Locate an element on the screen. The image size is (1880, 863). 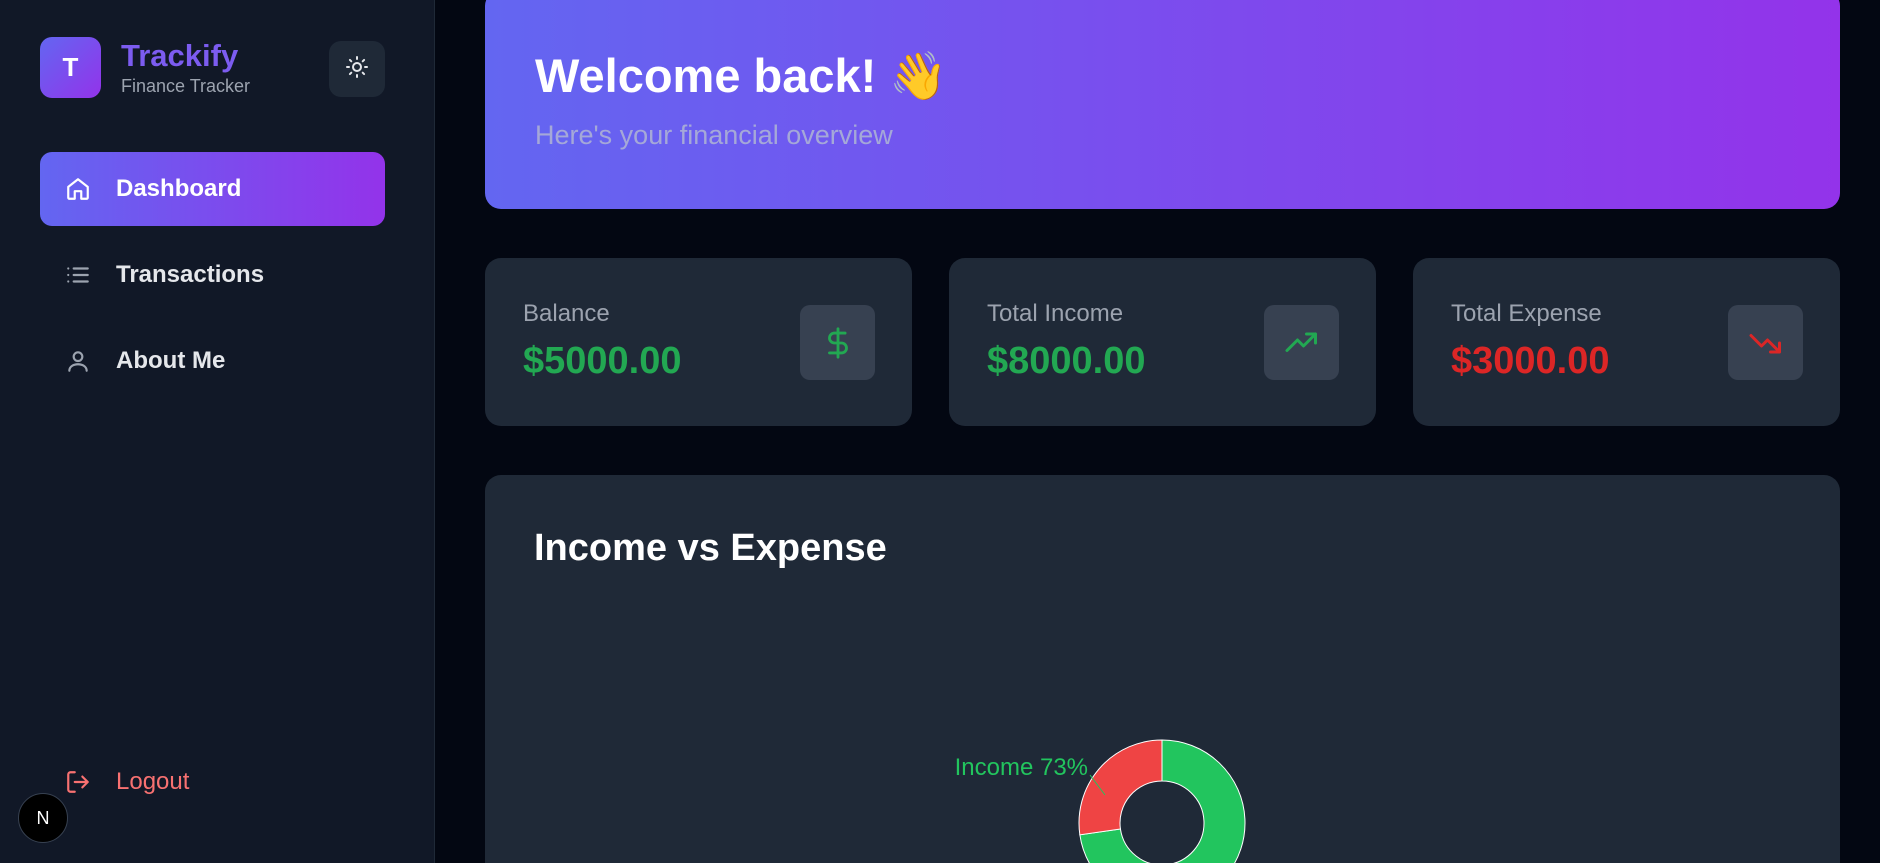
trending-down-icon is located at coordinates (1765, 342).